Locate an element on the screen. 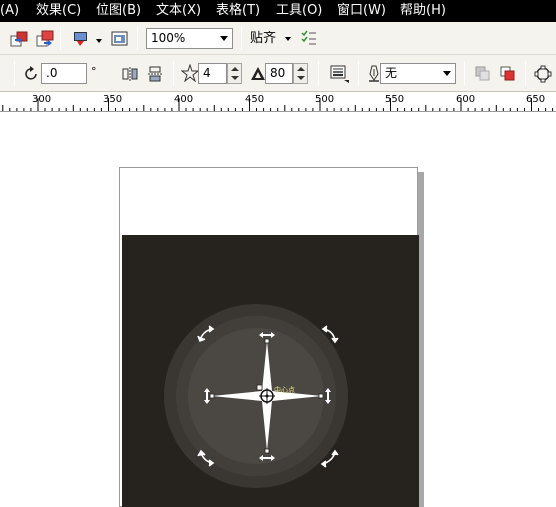  export-icon is located at coordinates (45, 39).